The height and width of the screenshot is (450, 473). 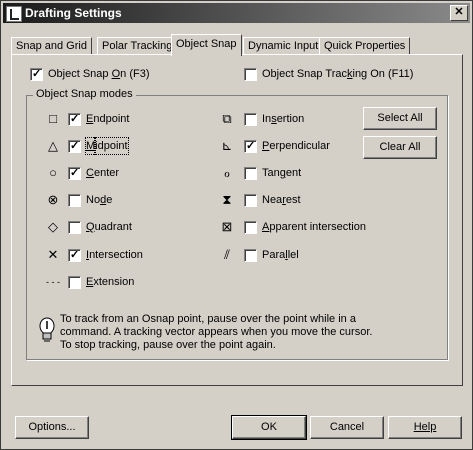 I want to click on intersection-marker-icon: ✕, so click(x=53, y=254).